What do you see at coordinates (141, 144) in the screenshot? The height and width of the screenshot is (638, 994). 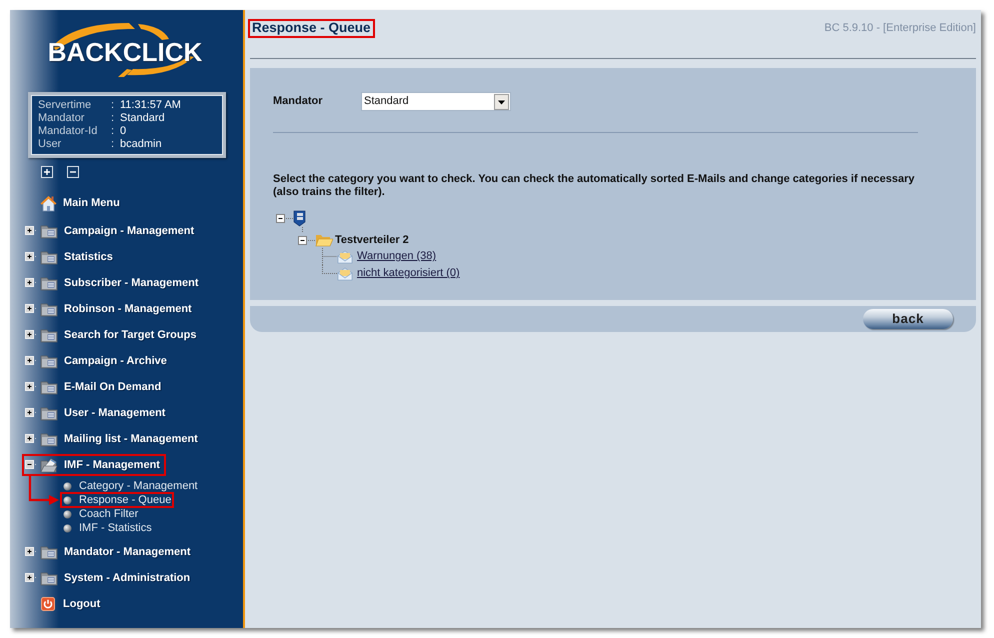 I see `info-value: bcadmin` at bounding box center [141, 144].